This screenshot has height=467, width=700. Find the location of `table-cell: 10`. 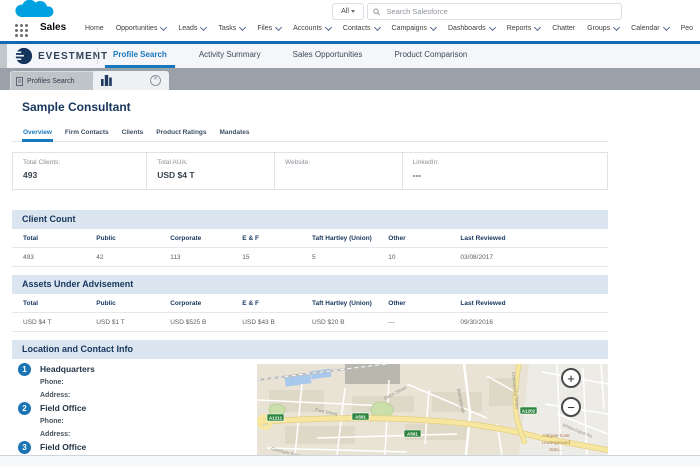

table-cell: 10 is located at coordinates (413, 257).